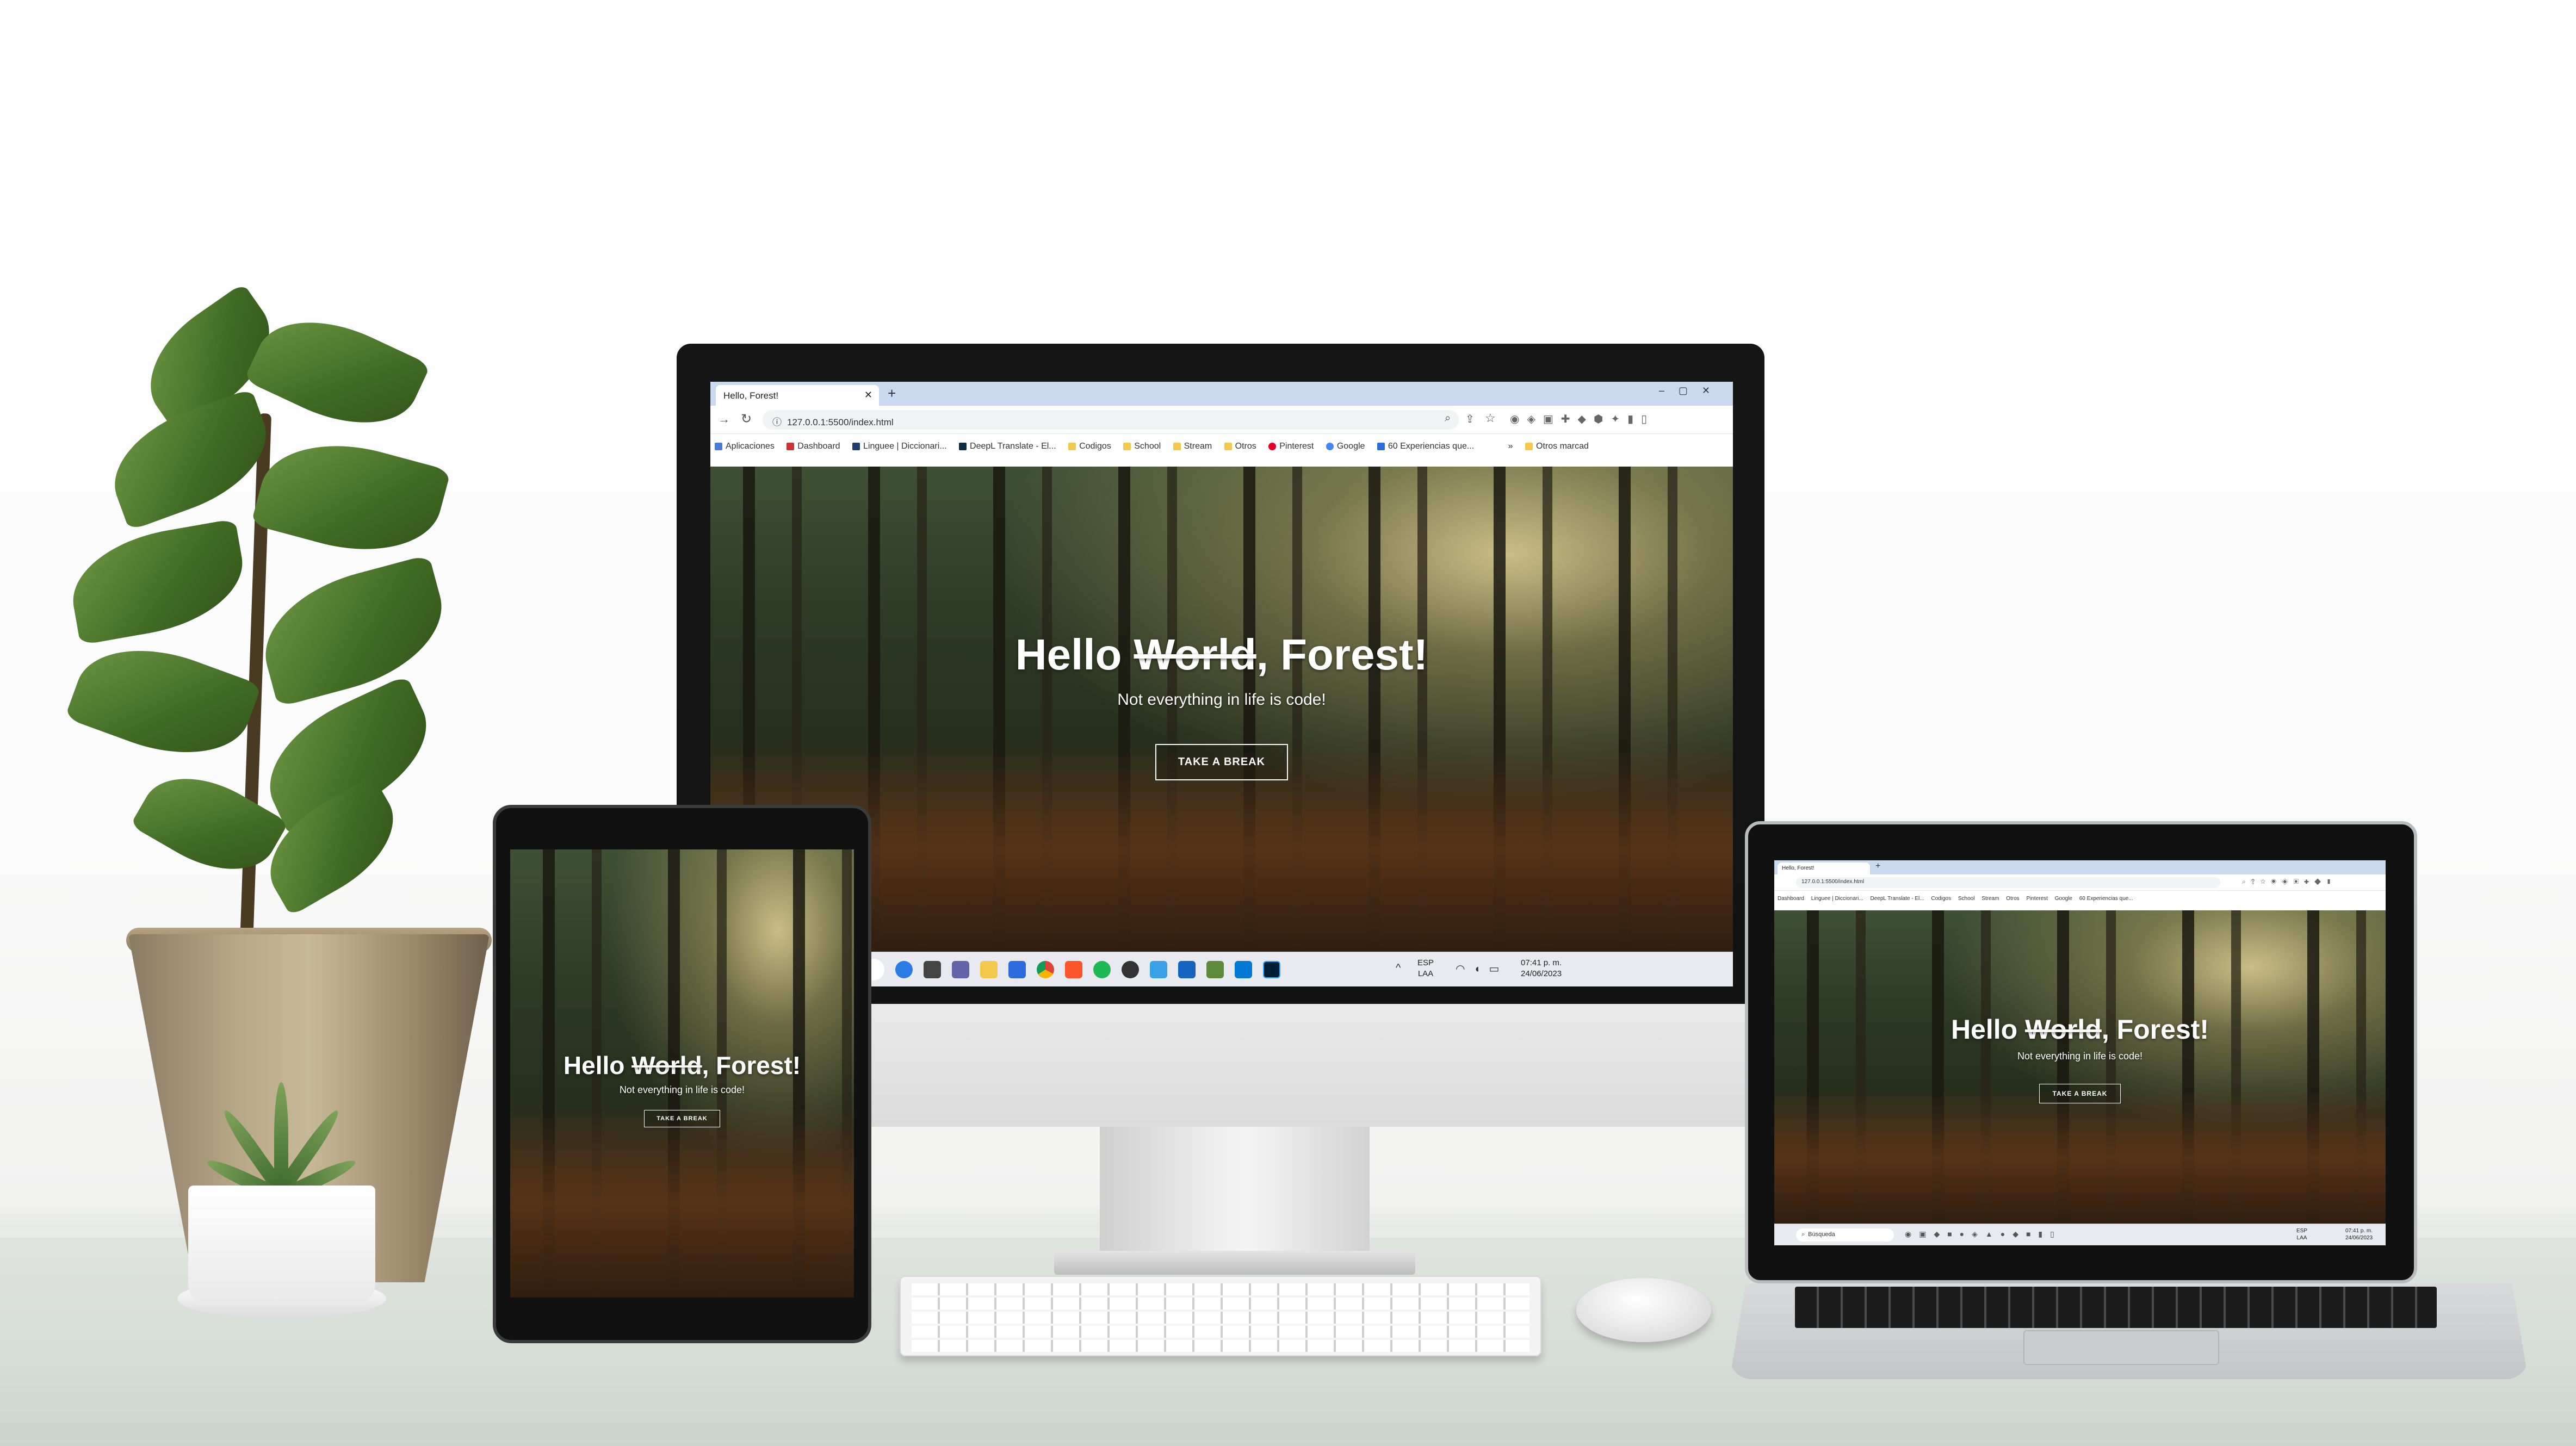 This screenshot has width=2576, height=1446. Describe the element at coordinates (1470, 419) in the screenshot. I see `share-icon: ⇪` at that location.